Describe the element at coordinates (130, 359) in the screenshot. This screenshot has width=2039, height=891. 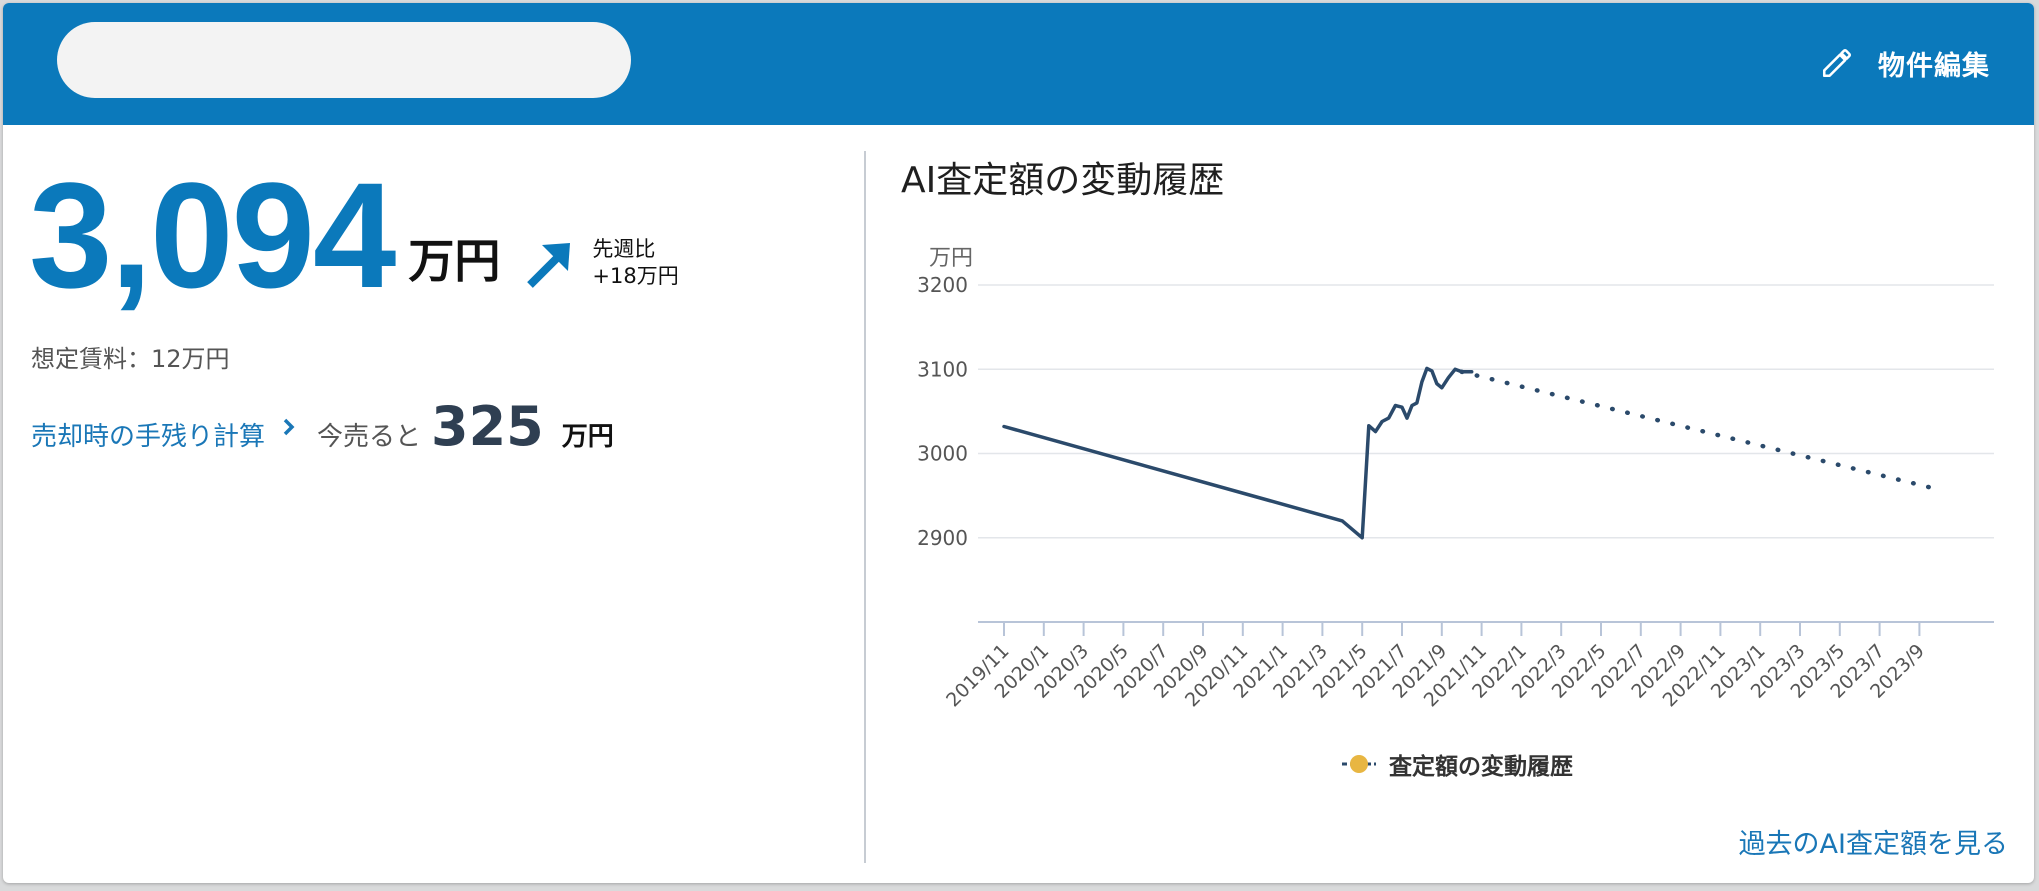
I see `estimated-rent: 想定賃料：12万円` at that location.